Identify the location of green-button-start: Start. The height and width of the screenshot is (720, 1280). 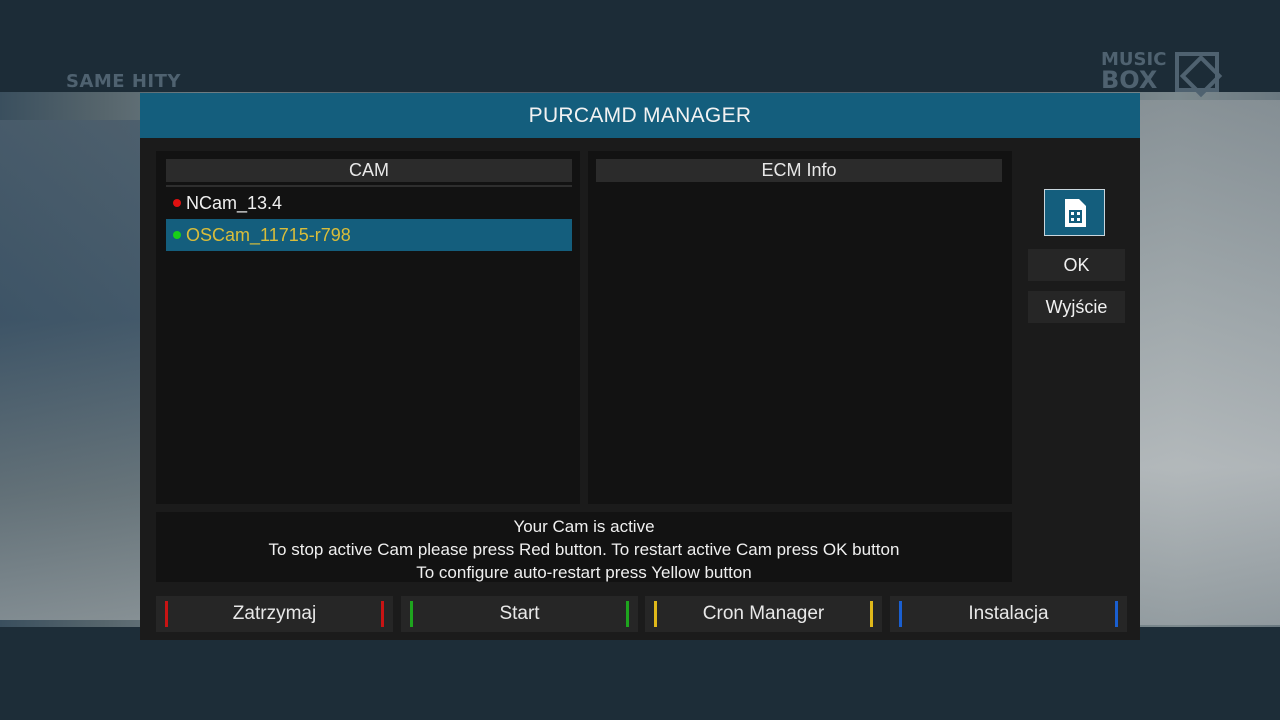
(519, 614).